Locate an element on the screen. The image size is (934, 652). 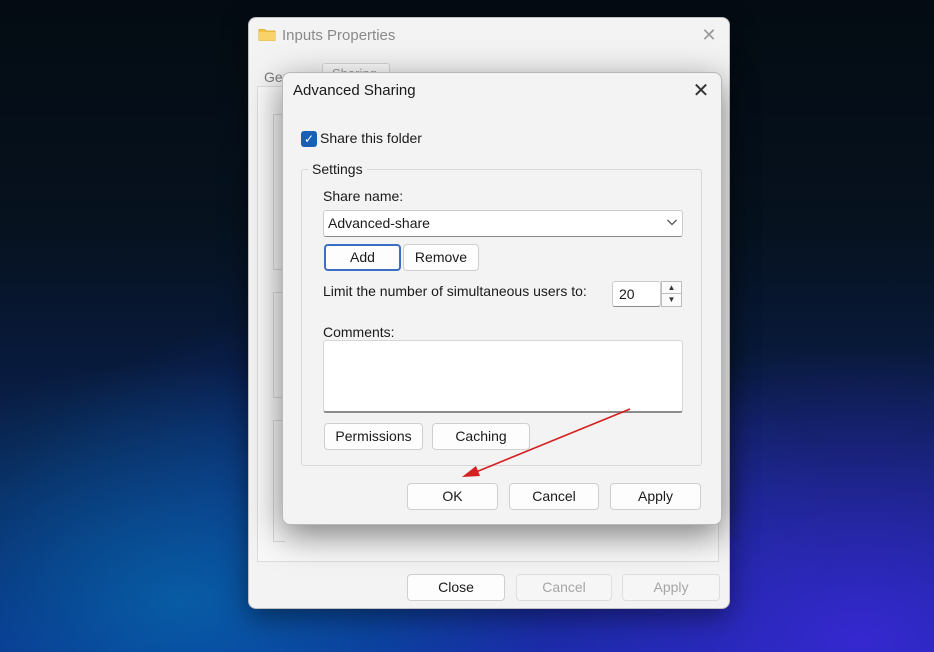
ok-button: OK is located at coordinates (452, 496).